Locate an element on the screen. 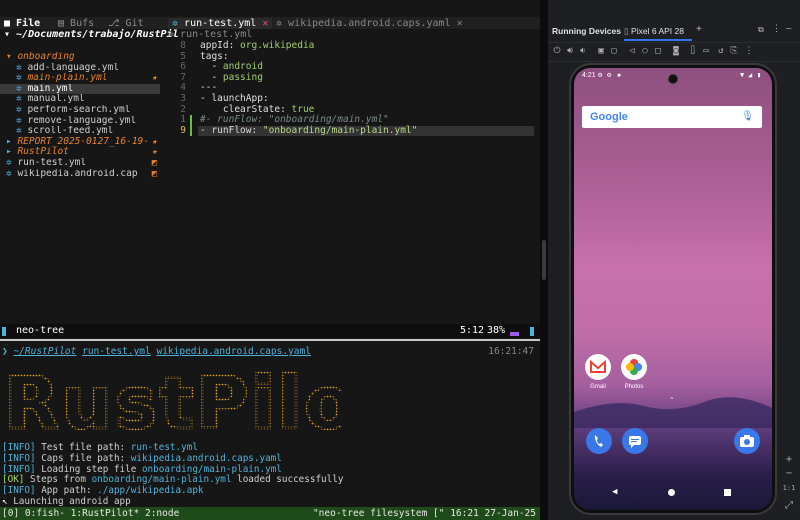 The image size is (800, 520). wifi-icon: ▼ is located at coordinates (742, 75).